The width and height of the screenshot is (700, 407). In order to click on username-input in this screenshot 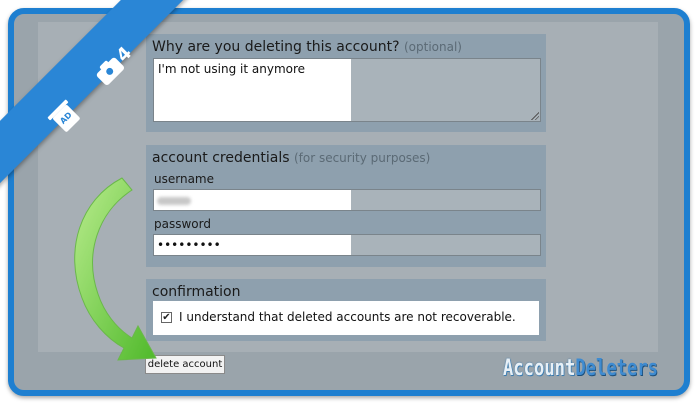, I will do `click(252, 200)`.